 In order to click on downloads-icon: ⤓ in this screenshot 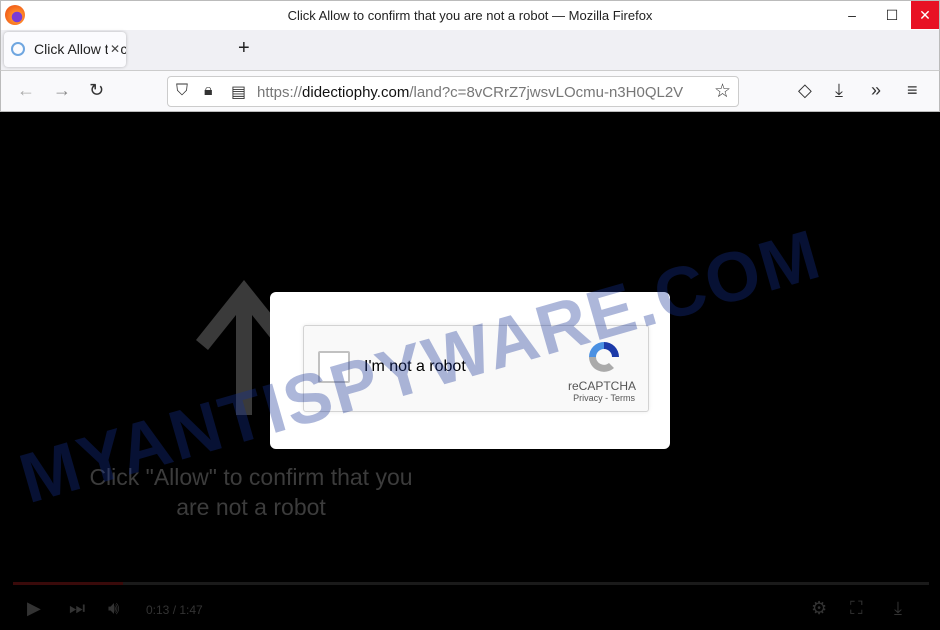, I will do `click(839, 90)`.